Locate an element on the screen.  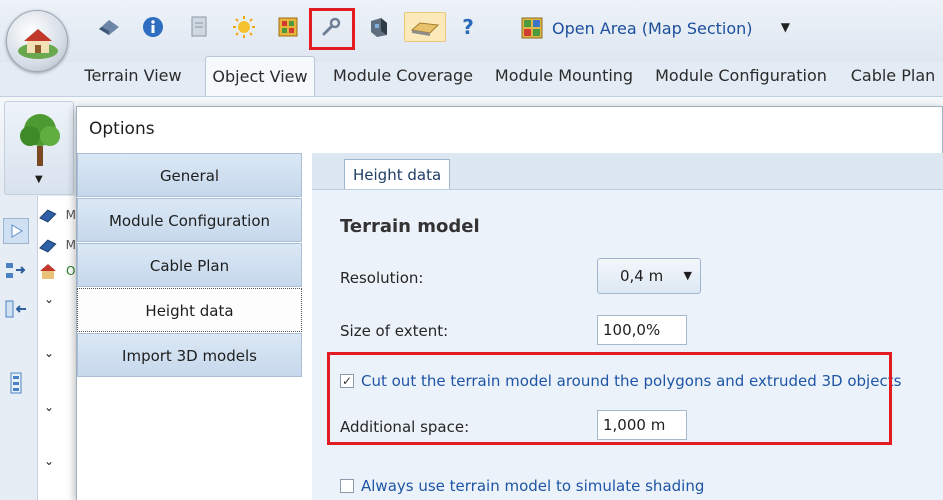
grid-icon is located at coordinates (288, 27).